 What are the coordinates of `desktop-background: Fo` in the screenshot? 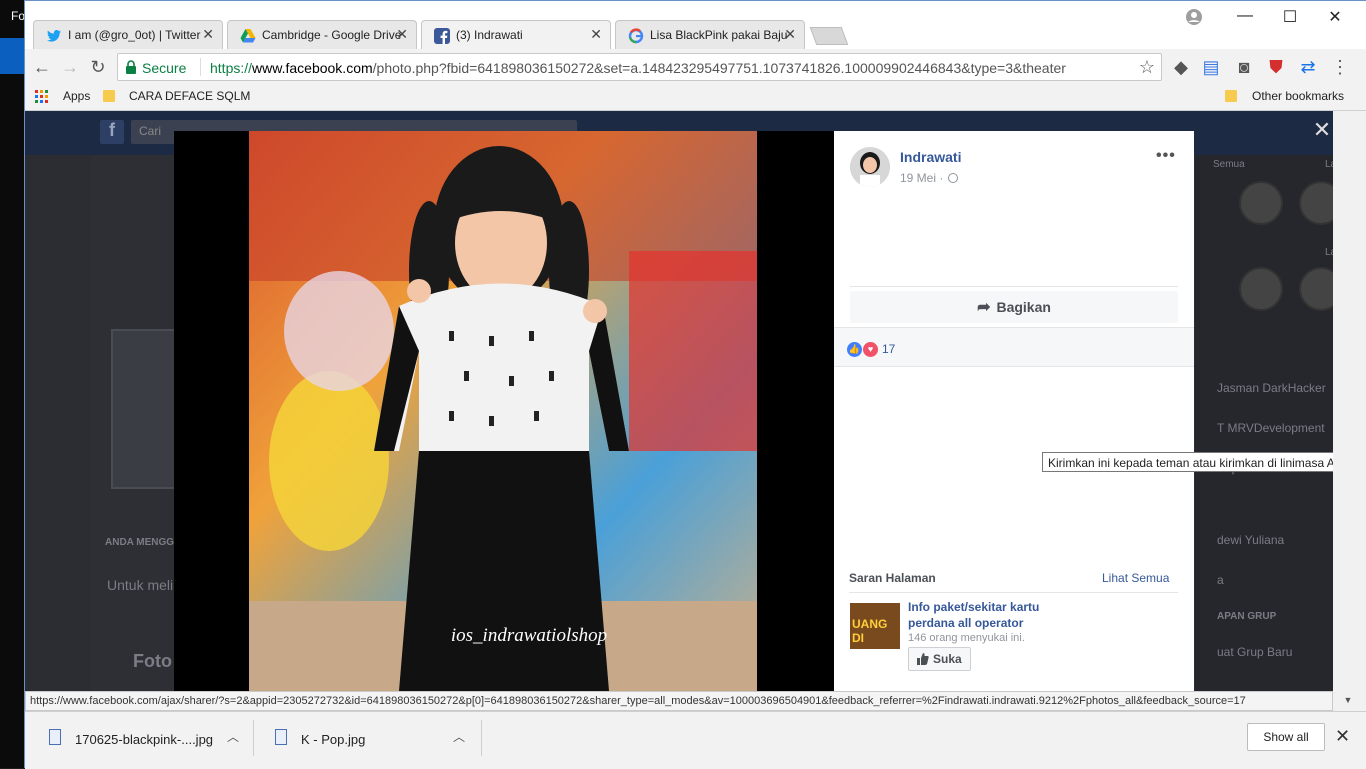 It's located at (13, 384).